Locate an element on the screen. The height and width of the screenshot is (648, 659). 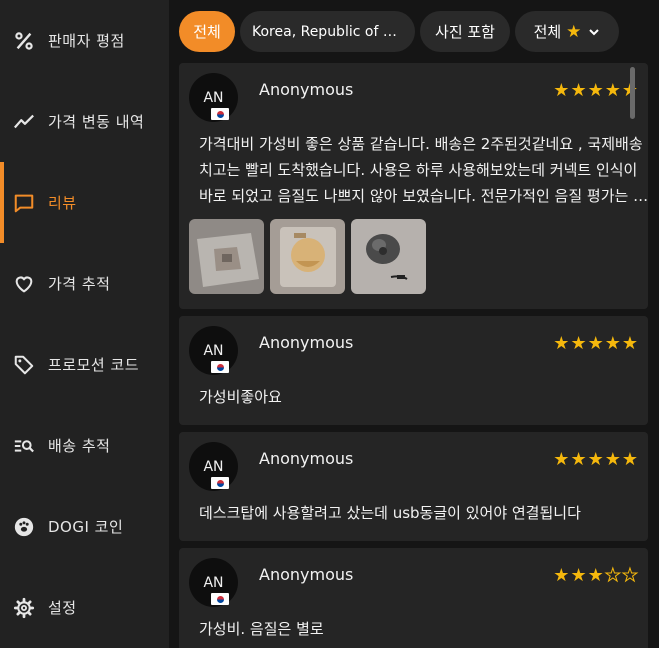
review-text: 데스크탑에 사용할려고 샀는데 usb동글이 있어야 연결됩니다 is located at coordinates (390, 513).